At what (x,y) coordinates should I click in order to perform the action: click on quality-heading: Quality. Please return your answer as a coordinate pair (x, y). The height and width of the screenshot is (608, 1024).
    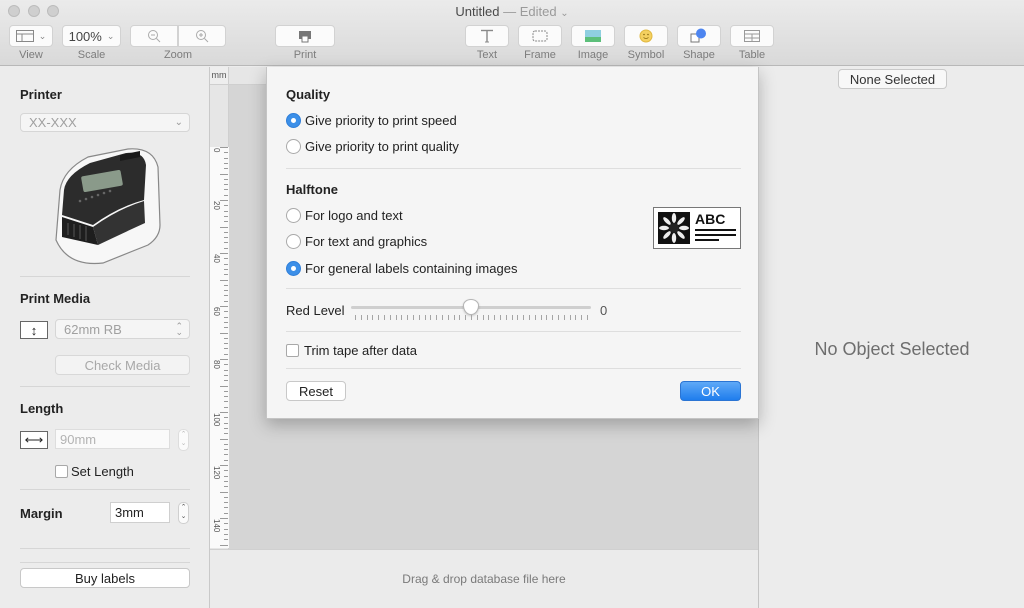
    Looking at the image, I should click on (308, 94).